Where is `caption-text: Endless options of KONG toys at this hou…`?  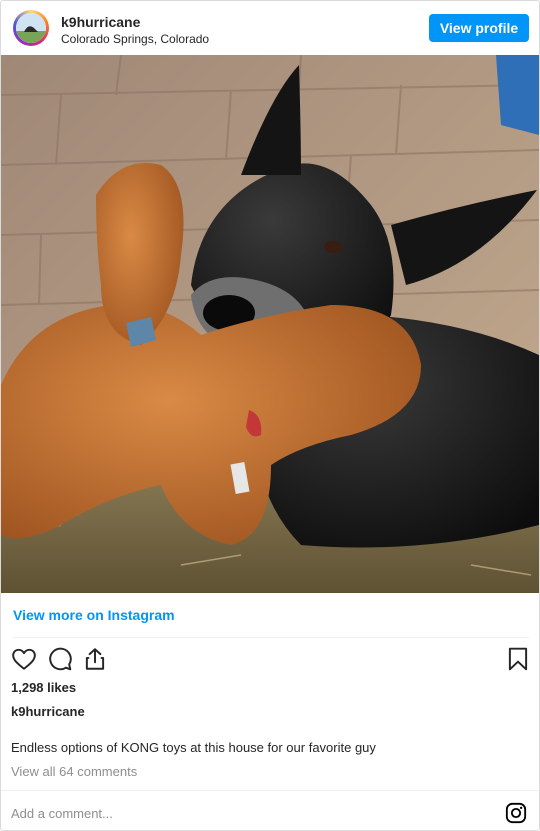
caption-text: Endless options of KONG toys at this hou… is located at coordinates (193, 747).